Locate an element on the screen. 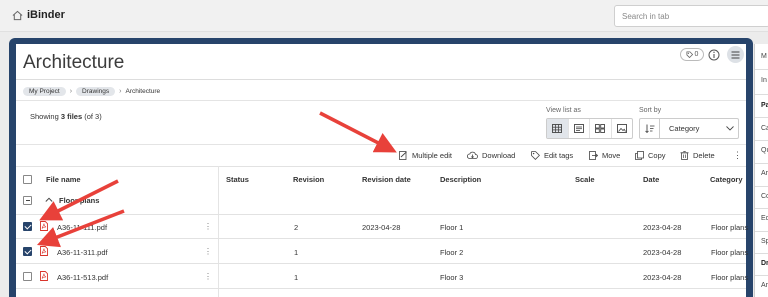 This screenshot has height=297, width=768. column-header-revision-date: Revision date is located at coordinates (386, 179).